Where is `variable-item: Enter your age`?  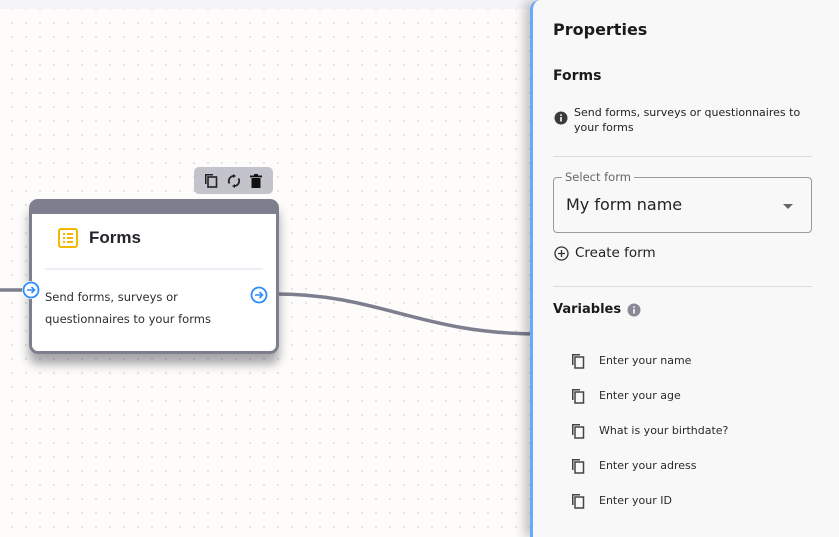 variable-item: Enter your age is located at coordinates (649, 395).